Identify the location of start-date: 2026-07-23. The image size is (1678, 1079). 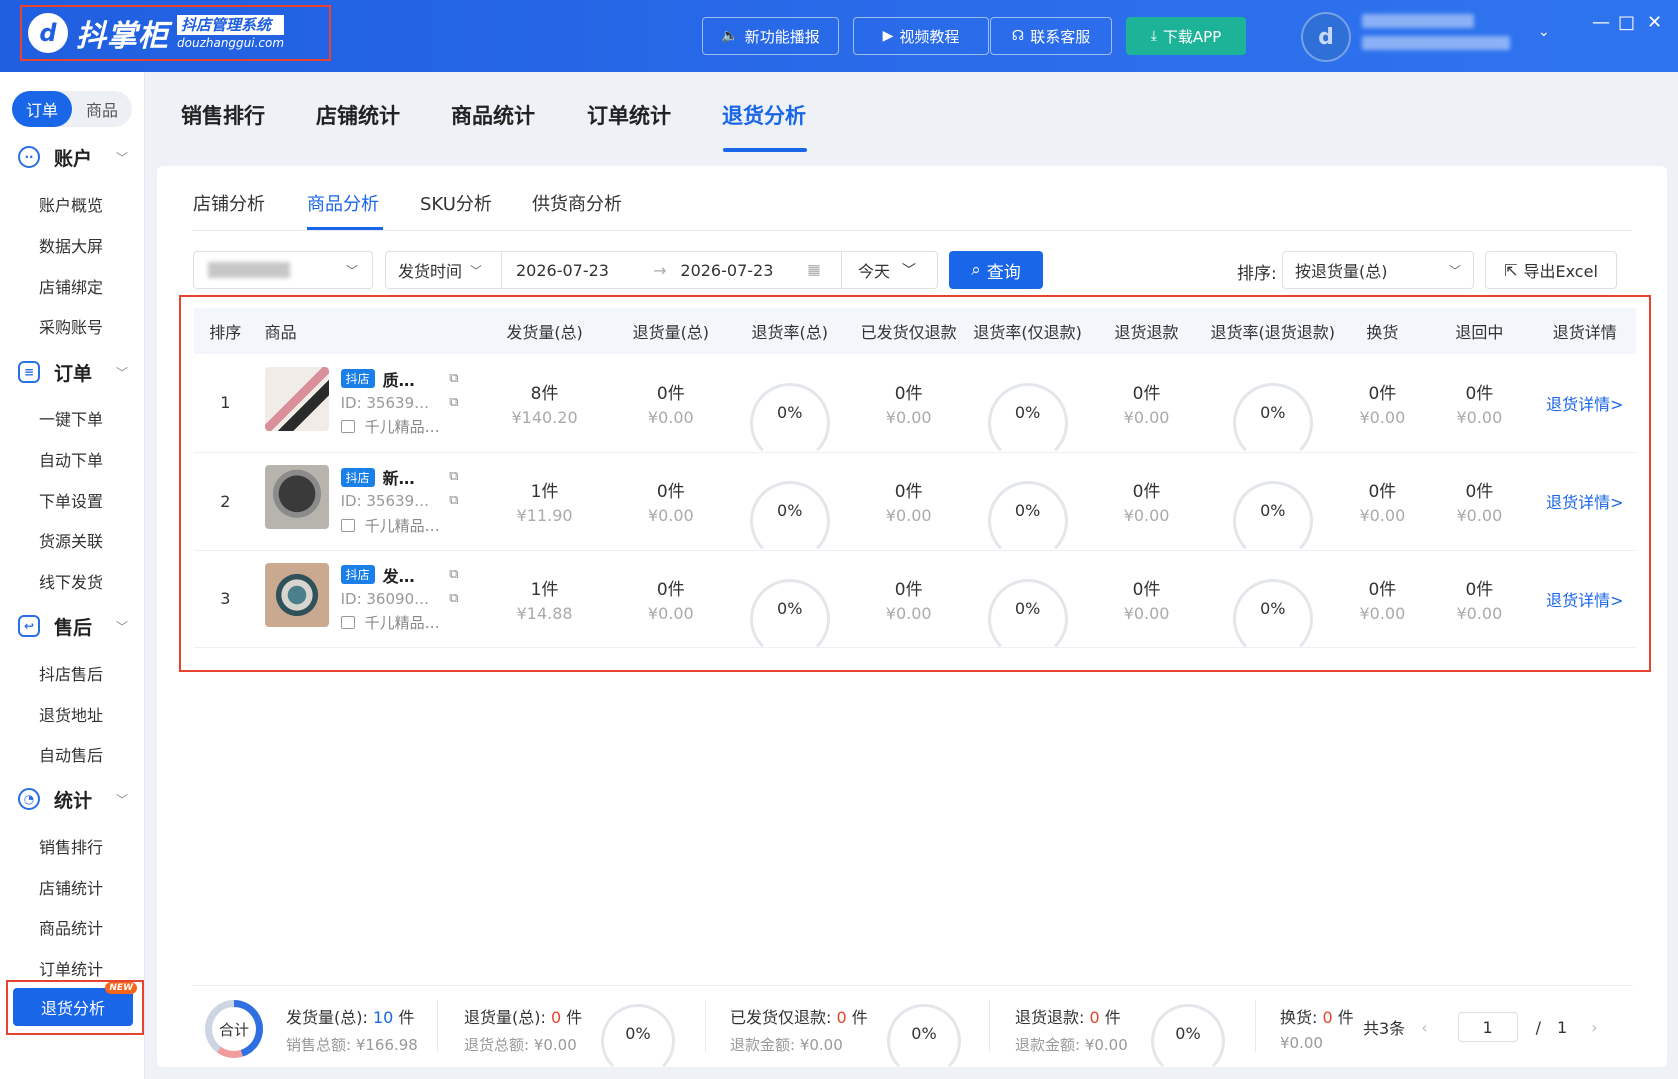
(562, 270).